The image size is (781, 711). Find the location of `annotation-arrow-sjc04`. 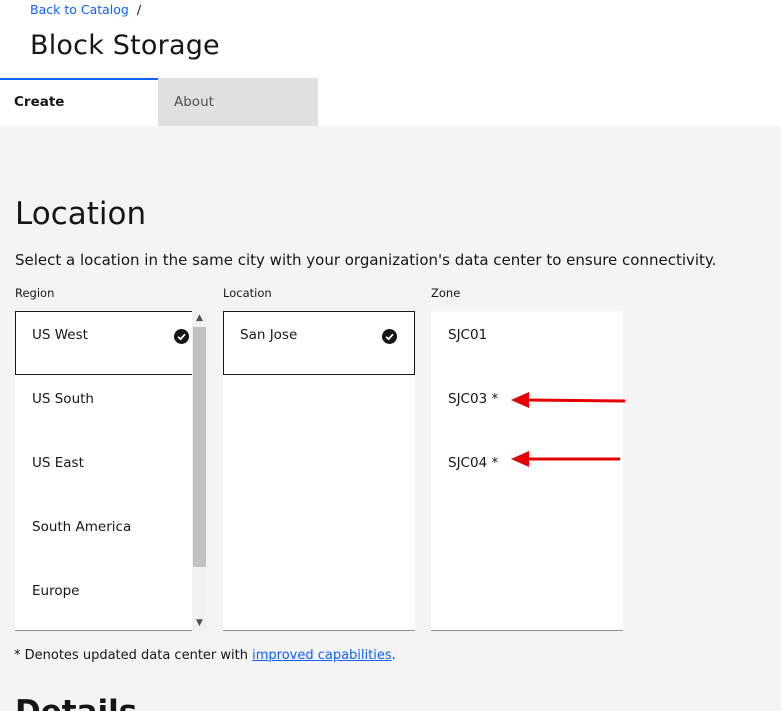

annotation-arrow-sjc04 is located at coordinates (565, 459).